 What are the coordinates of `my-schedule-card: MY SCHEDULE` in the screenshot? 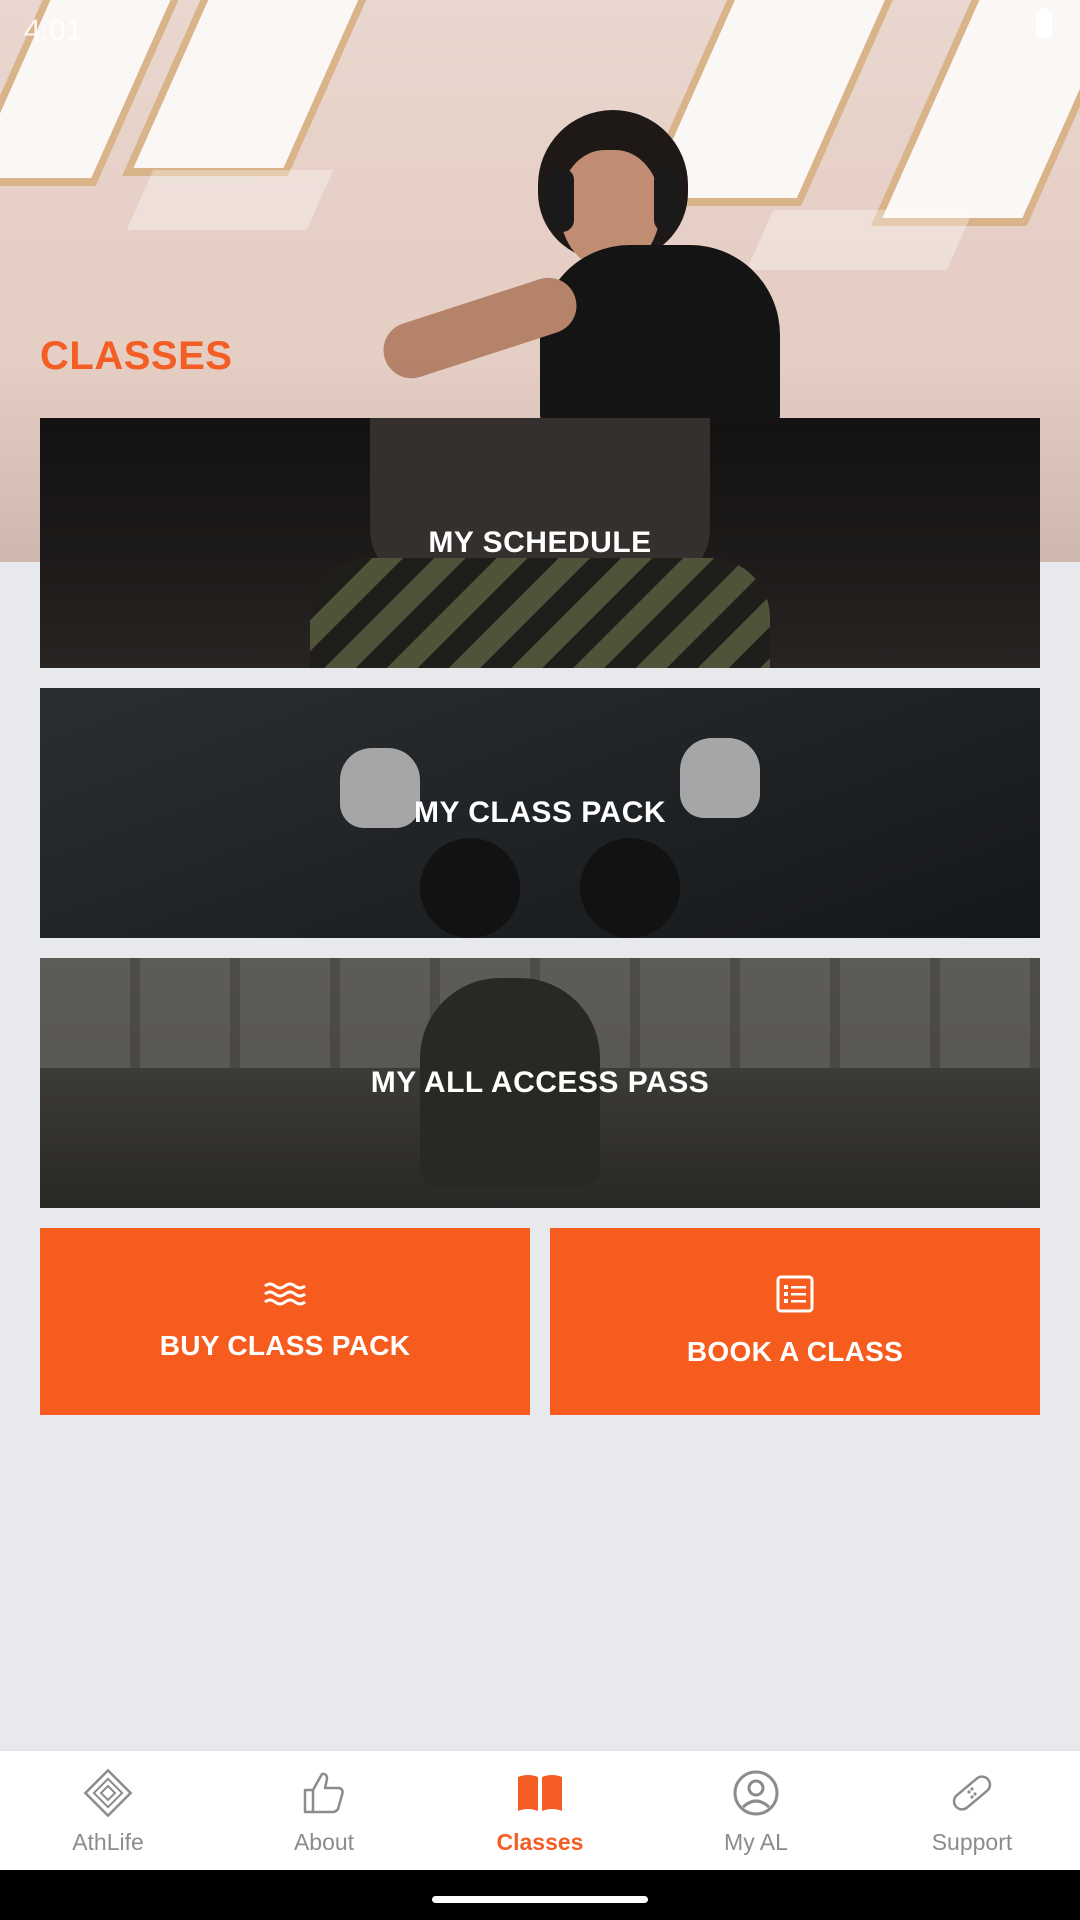 It's located at (540, 543).